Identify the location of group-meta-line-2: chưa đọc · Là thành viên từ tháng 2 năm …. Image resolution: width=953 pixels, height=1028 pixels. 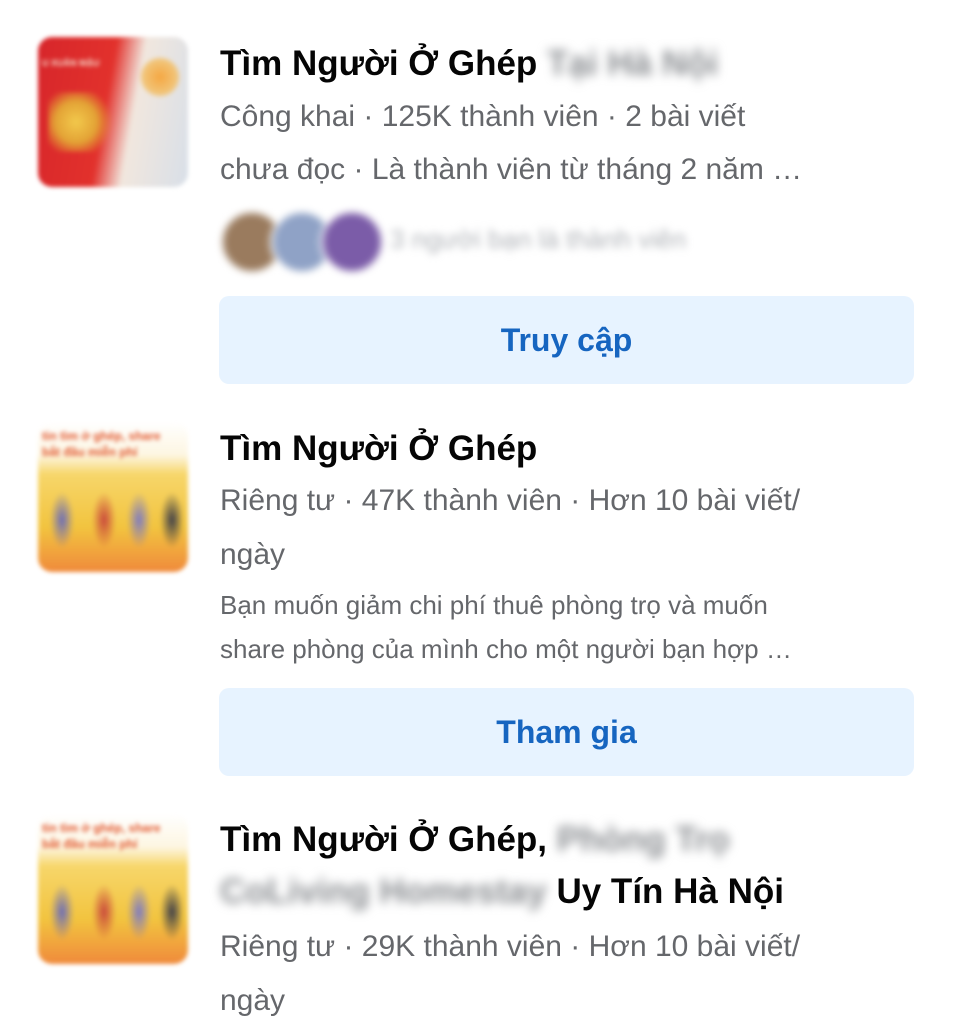
(511, 169).